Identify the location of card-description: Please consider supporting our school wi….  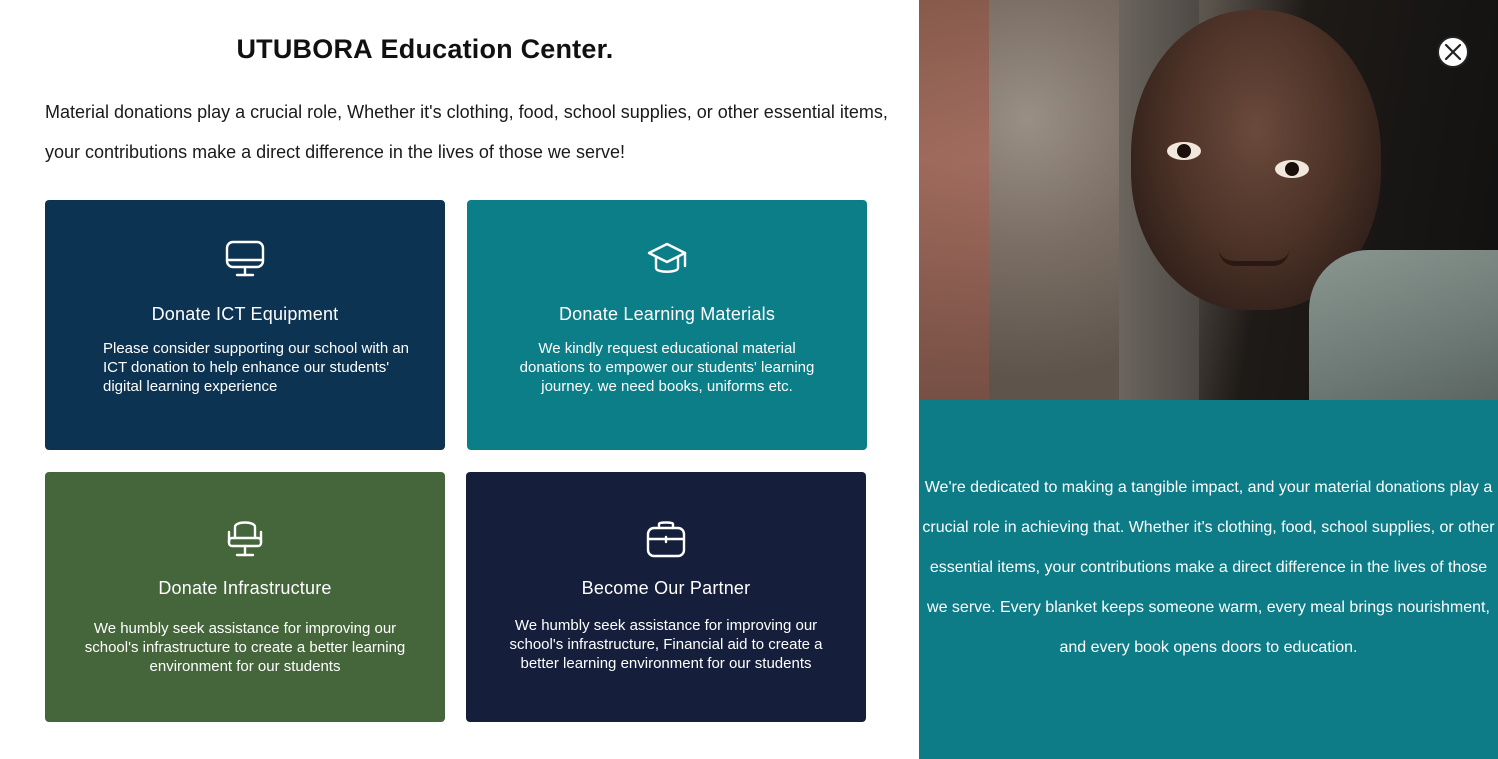
(256, 367).